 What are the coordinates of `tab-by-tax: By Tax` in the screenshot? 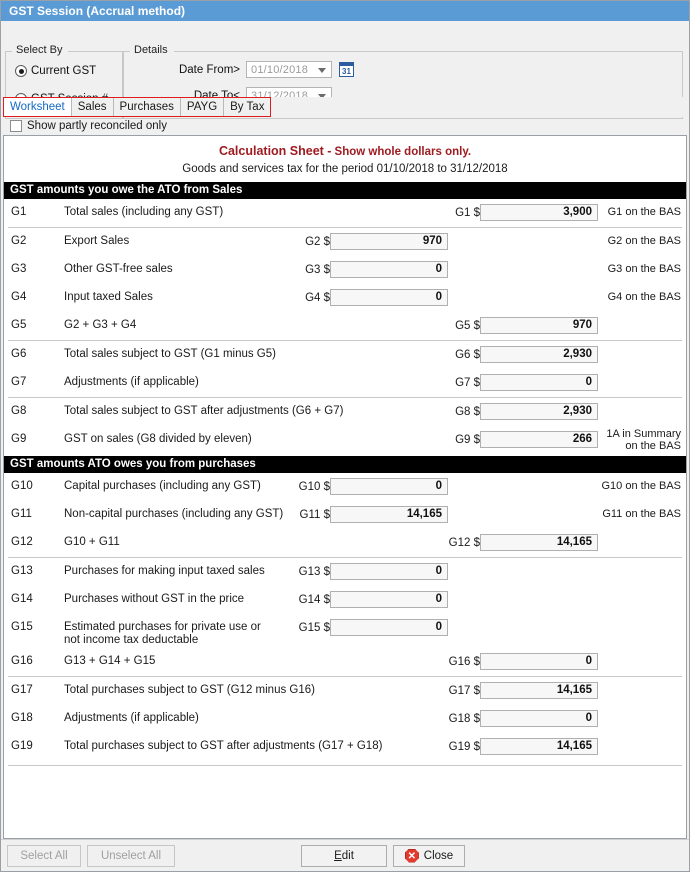 It's located at (247, 107).